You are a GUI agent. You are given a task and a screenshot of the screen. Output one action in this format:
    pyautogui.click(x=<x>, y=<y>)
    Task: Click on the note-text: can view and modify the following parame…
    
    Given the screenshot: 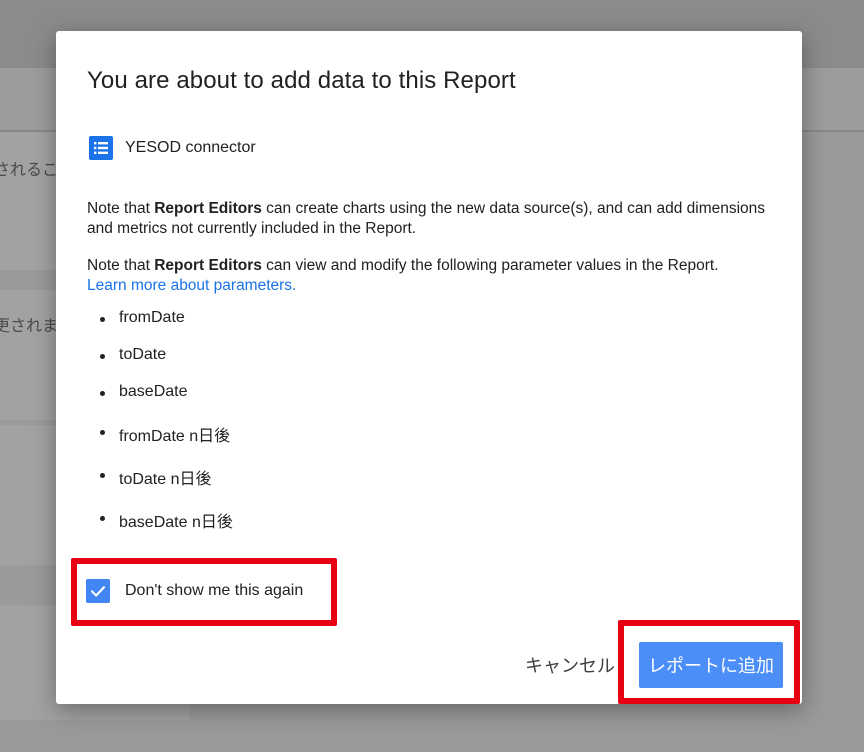 What is the action you would take?
    pyautogui.click(x=490, y=265)
    